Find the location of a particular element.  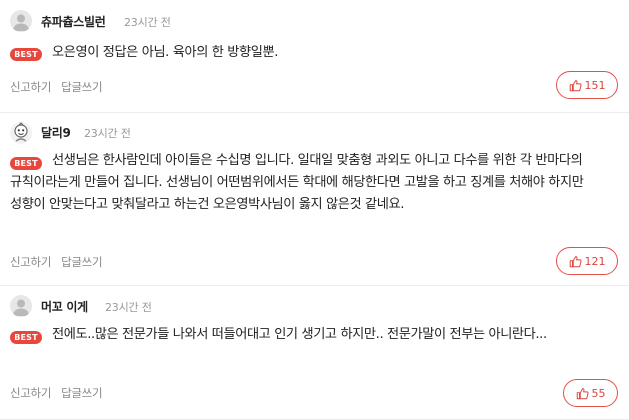

character-avatar-icon is located at coordinates (21, 132).